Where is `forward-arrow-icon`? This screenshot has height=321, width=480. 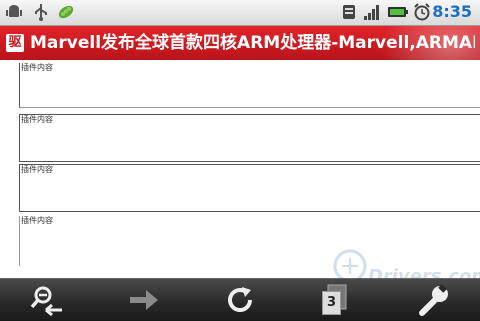 forward-arrow-icon is located at coordinates (144, 300).